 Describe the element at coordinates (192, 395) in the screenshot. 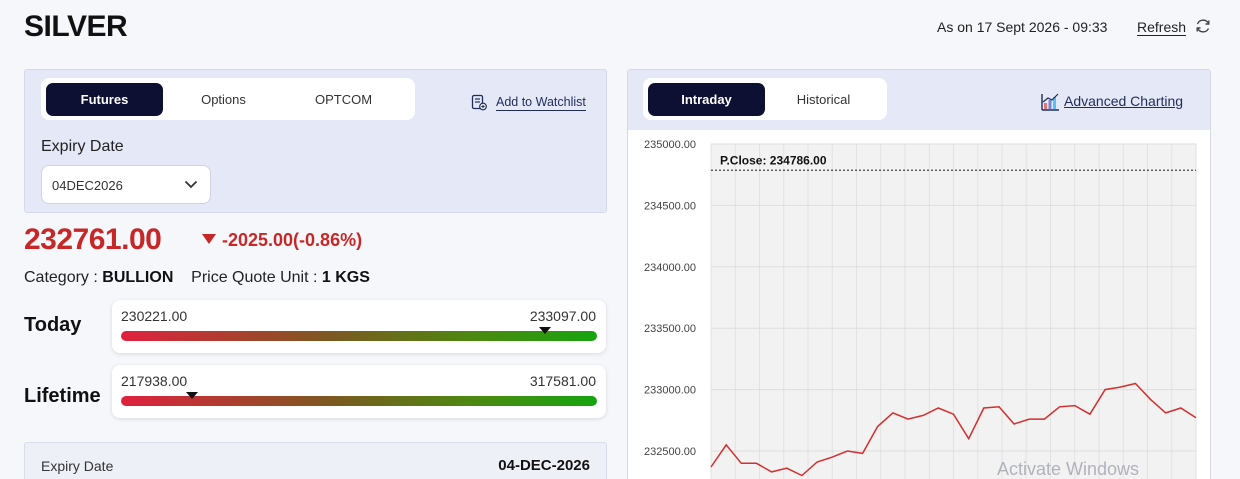

I see `lifetime-ltp-marker` at that location.